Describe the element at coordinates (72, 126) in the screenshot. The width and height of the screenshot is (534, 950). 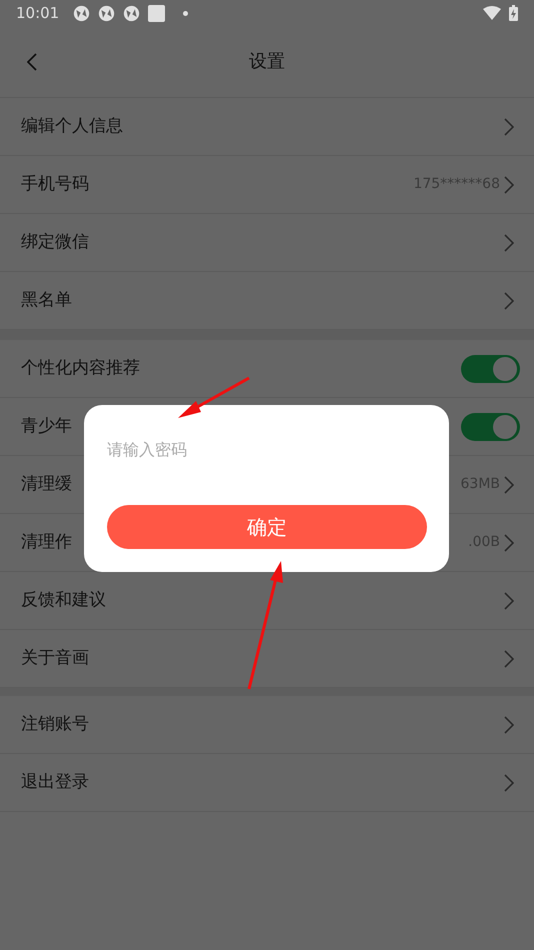
I see `row-label: 编辑个人信息` at that location.